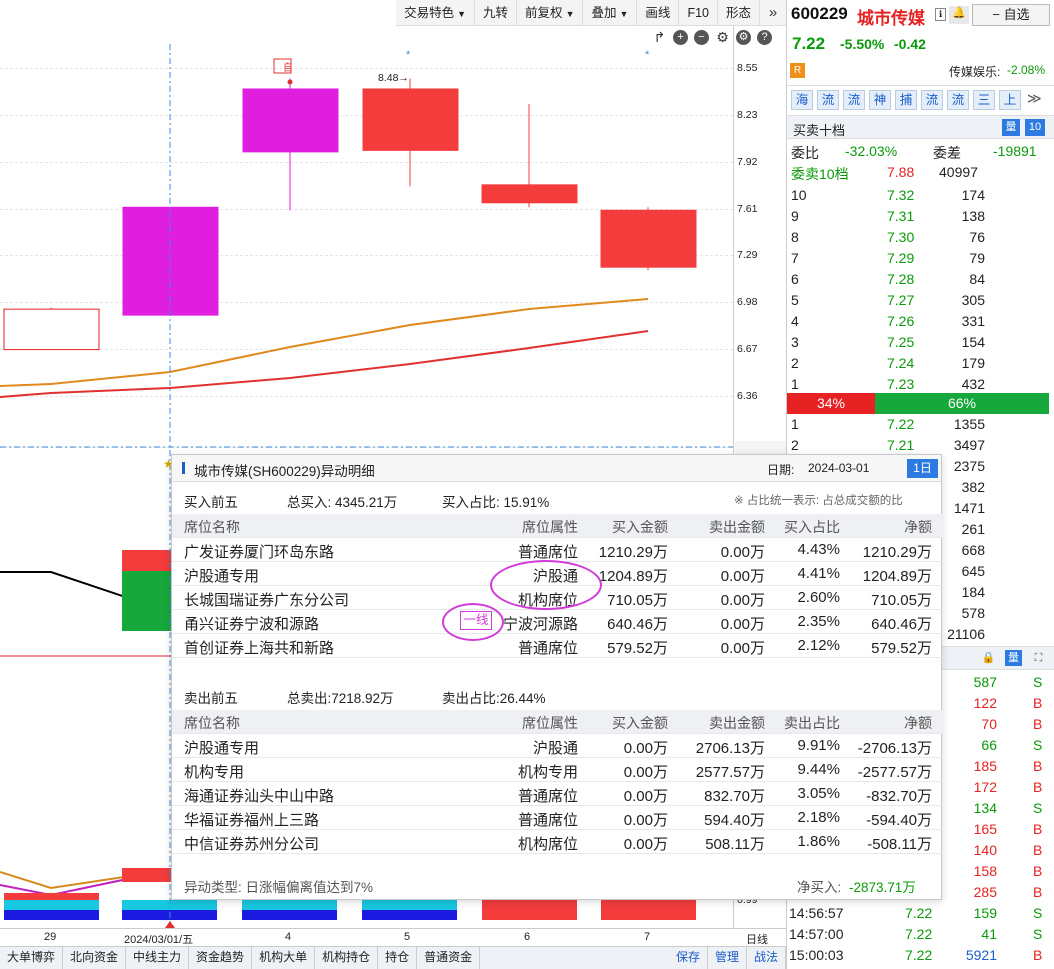  I want to click on cell-5: -2577.57万, so click(894, 772).